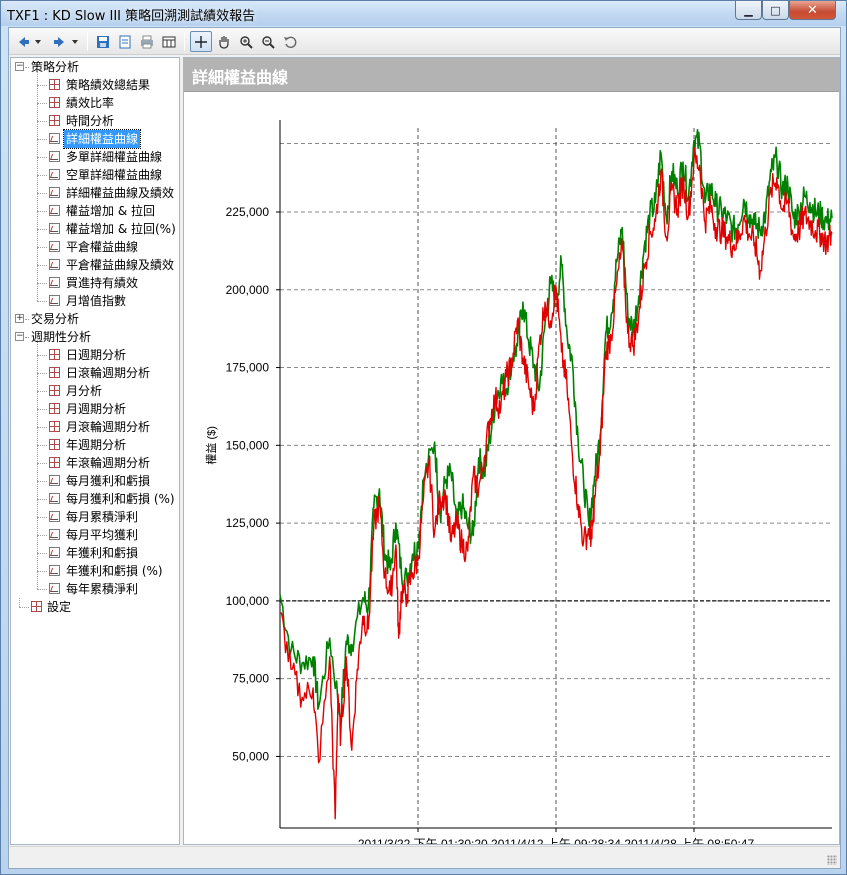 Image resolution: width=847 pixels, height=875 pixels. Describe the element at coordinates (125, 41) in the screenshot. I see `page-setup-button` at that location.